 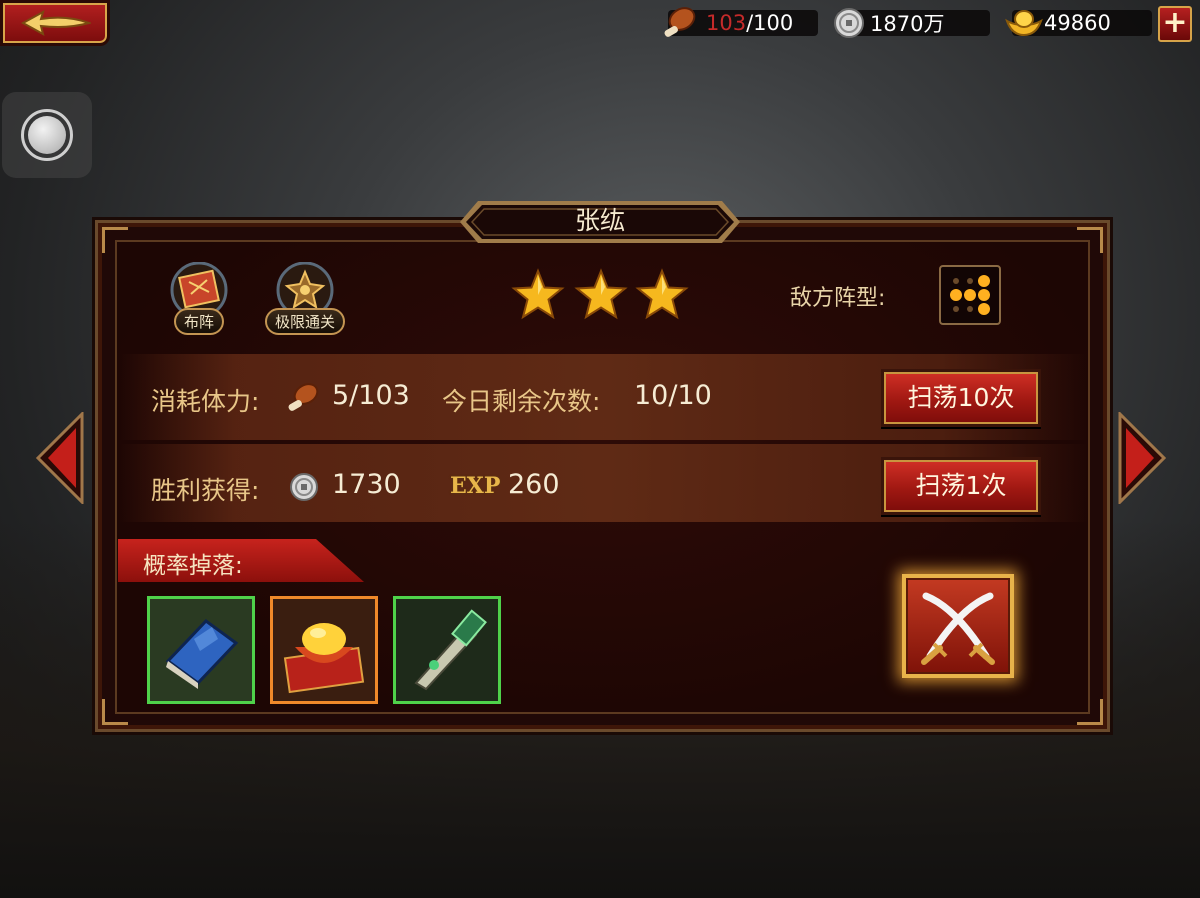 I want to click on stage-title: 张纮, so click(x=599, y=220).